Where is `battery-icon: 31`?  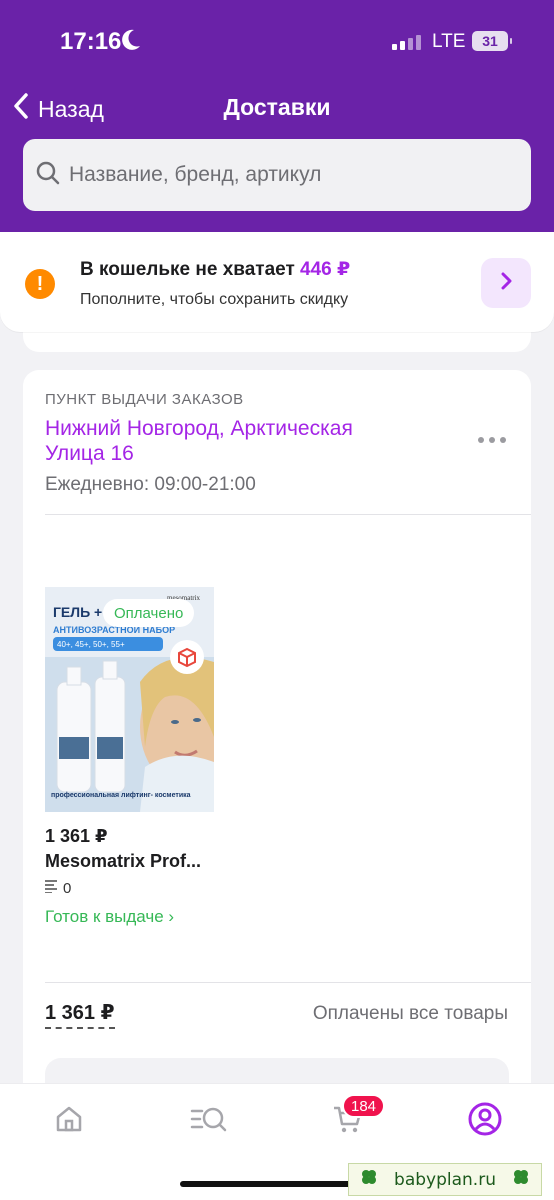
battery-icon: 31 is located at coordinates (492, 41).